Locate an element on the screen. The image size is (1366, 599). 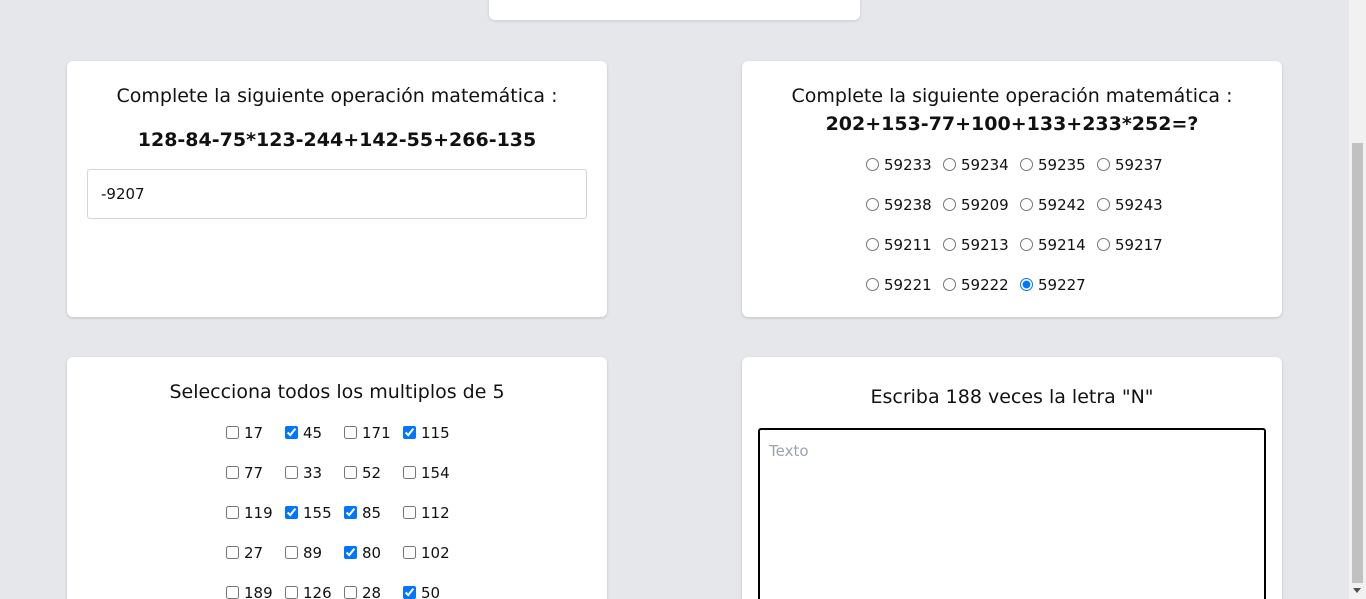
checkbox-option-label: 52 is located at coordinates (372, 473).